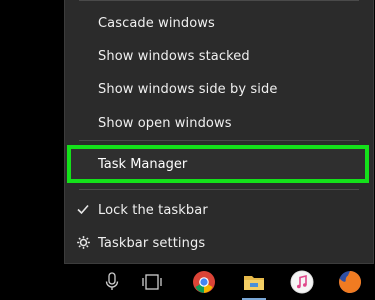  What do you see at coordinates (219, 243) in the screenshot?
I see `menu-item-taskbar-settings: Taskbar settings` at bounding box center [219, 243].